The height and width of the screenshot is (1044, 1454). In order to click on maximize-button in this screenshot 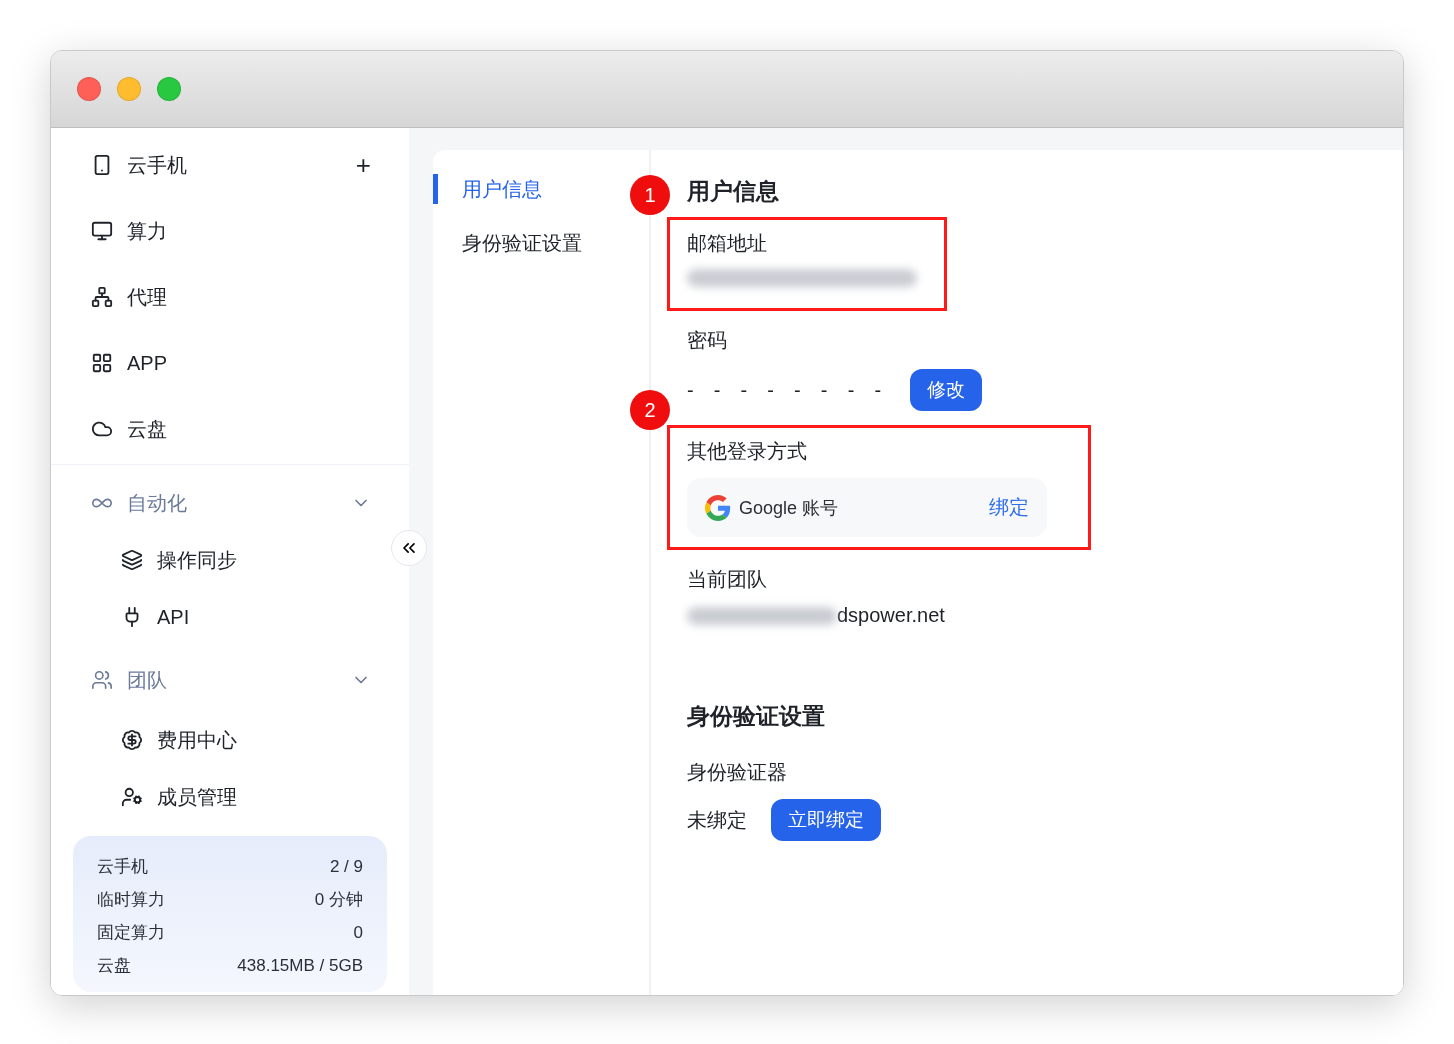, I will do `click(169, 89)`.